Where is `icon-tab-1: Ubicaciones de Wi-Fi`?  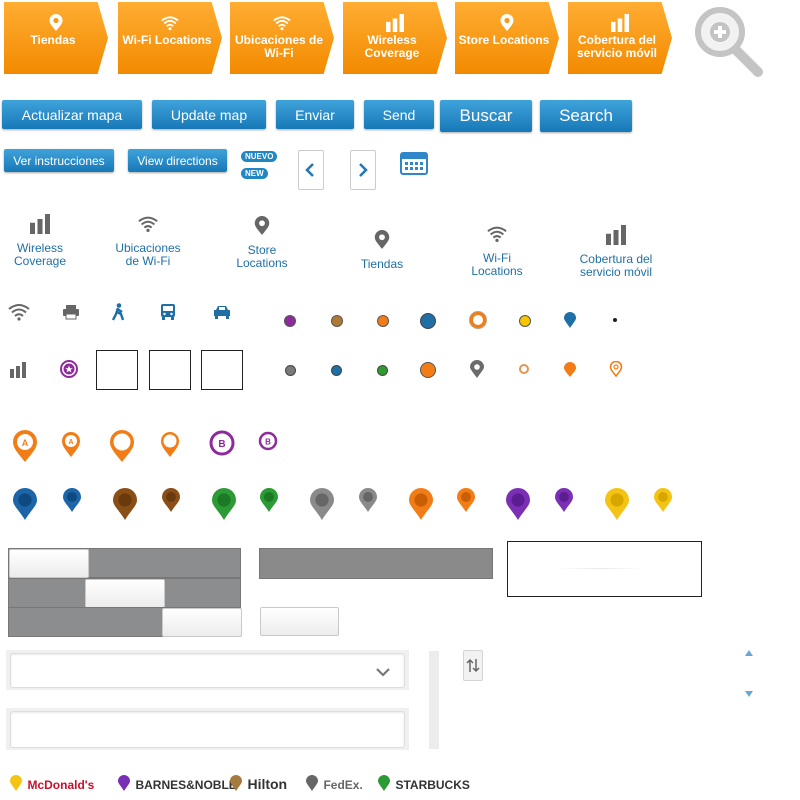 icon-tab-1: Ubicaciones de Wi-Fi is located at coordinates (148, 241).